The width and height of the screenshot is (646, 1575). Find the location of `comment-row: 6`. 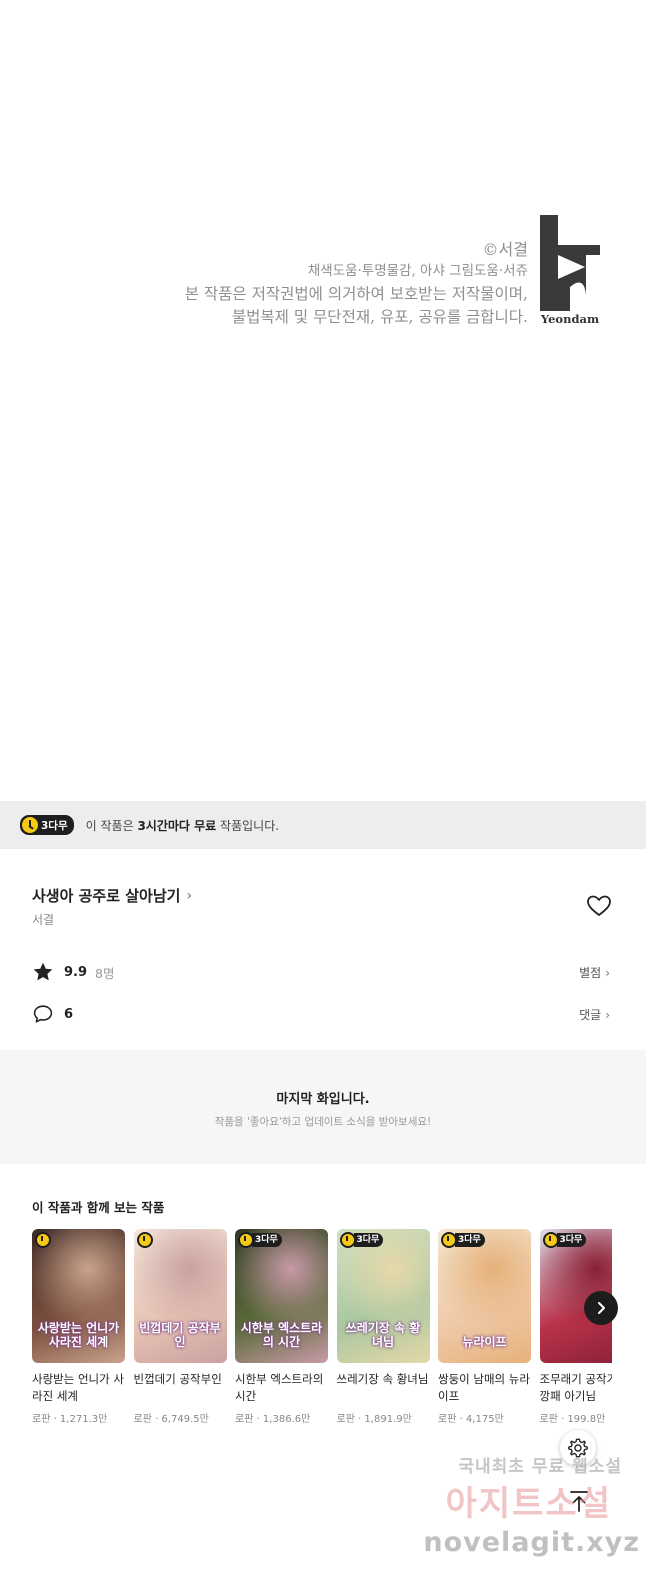

comment-row: 6 is located at coordinates (52, 1014).